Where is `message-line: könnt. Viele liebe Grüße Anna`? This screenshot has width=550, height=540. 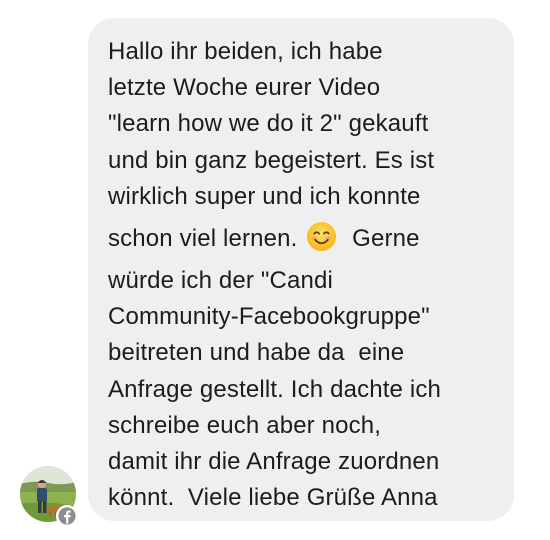 message-line: könnt. Viele liebe Grüße Anna is located at coordinates (273, 498).